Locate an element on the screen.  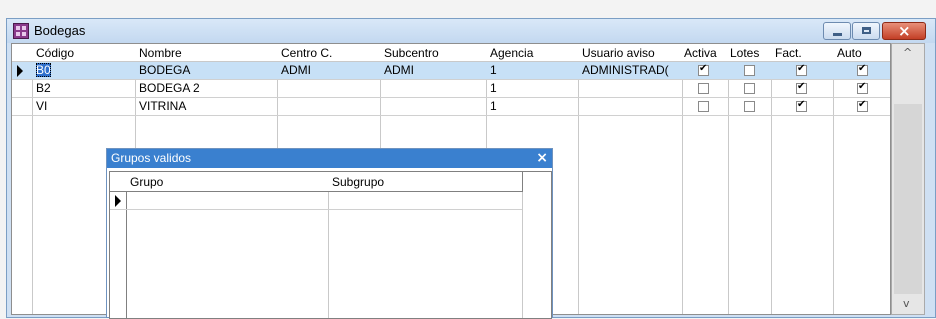
child-window-title: Grupos validos is located at coordinates (151, 158).